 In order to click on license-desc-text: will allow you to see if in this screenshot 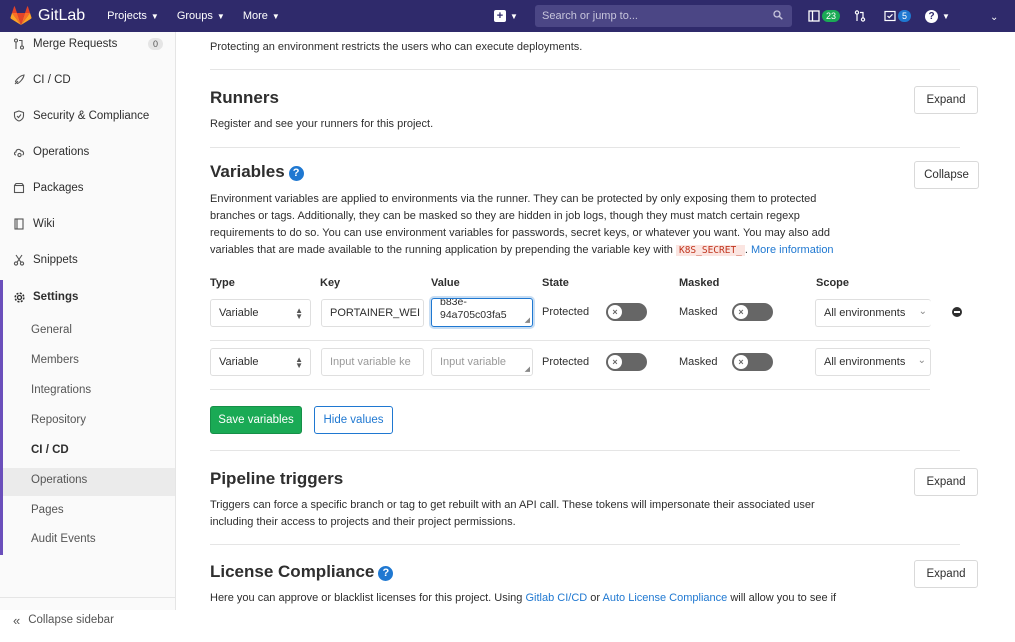, I will do `click(783, 598)`.